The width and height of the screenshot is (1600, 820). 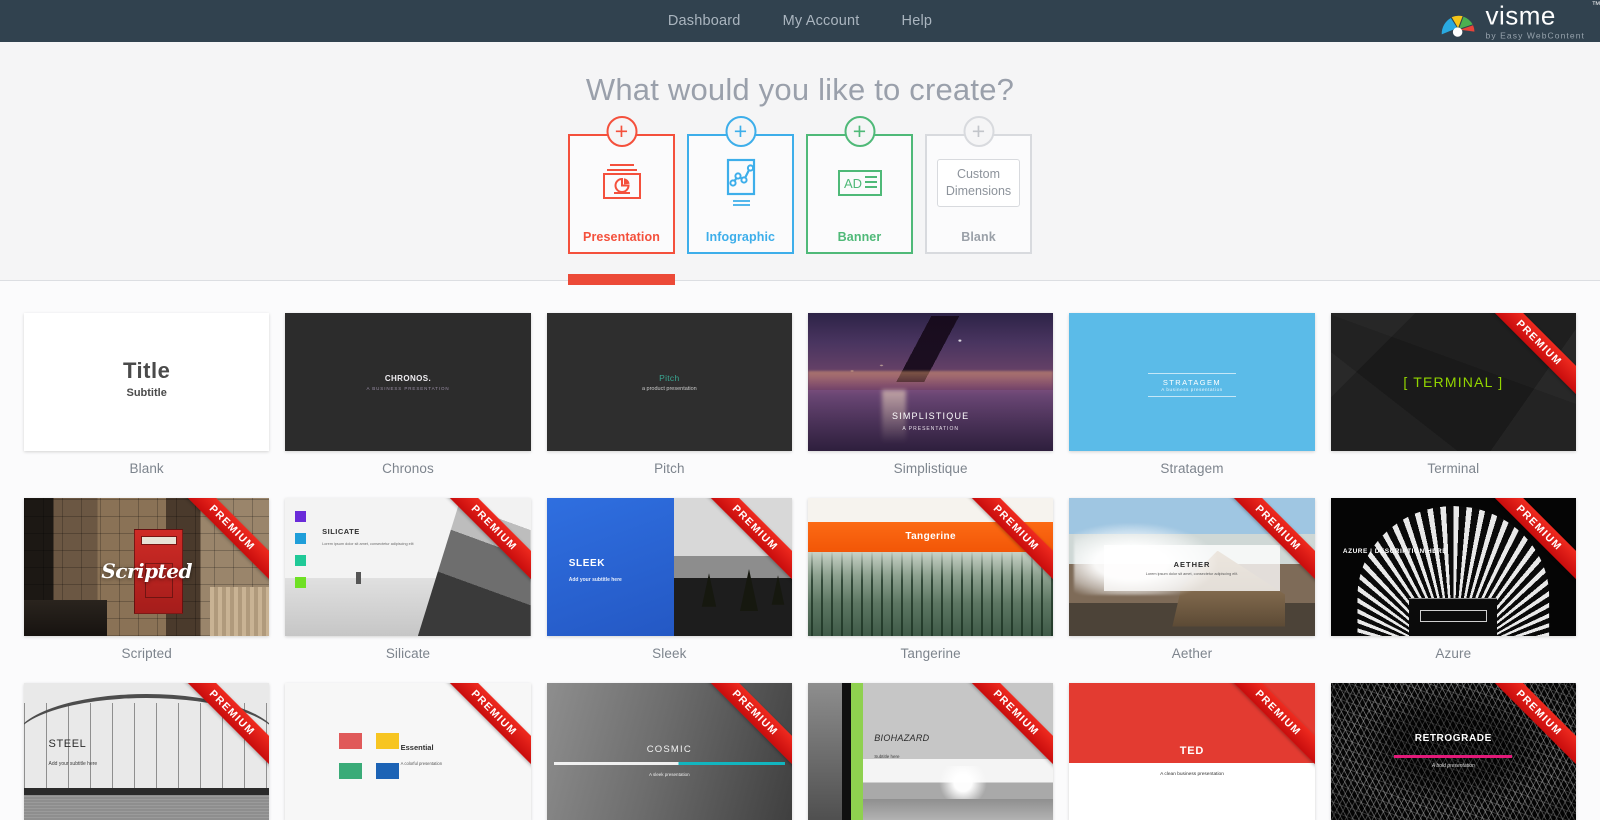 I want to click on create-type-infographic: + Infographic, so click(x=740, y=185).